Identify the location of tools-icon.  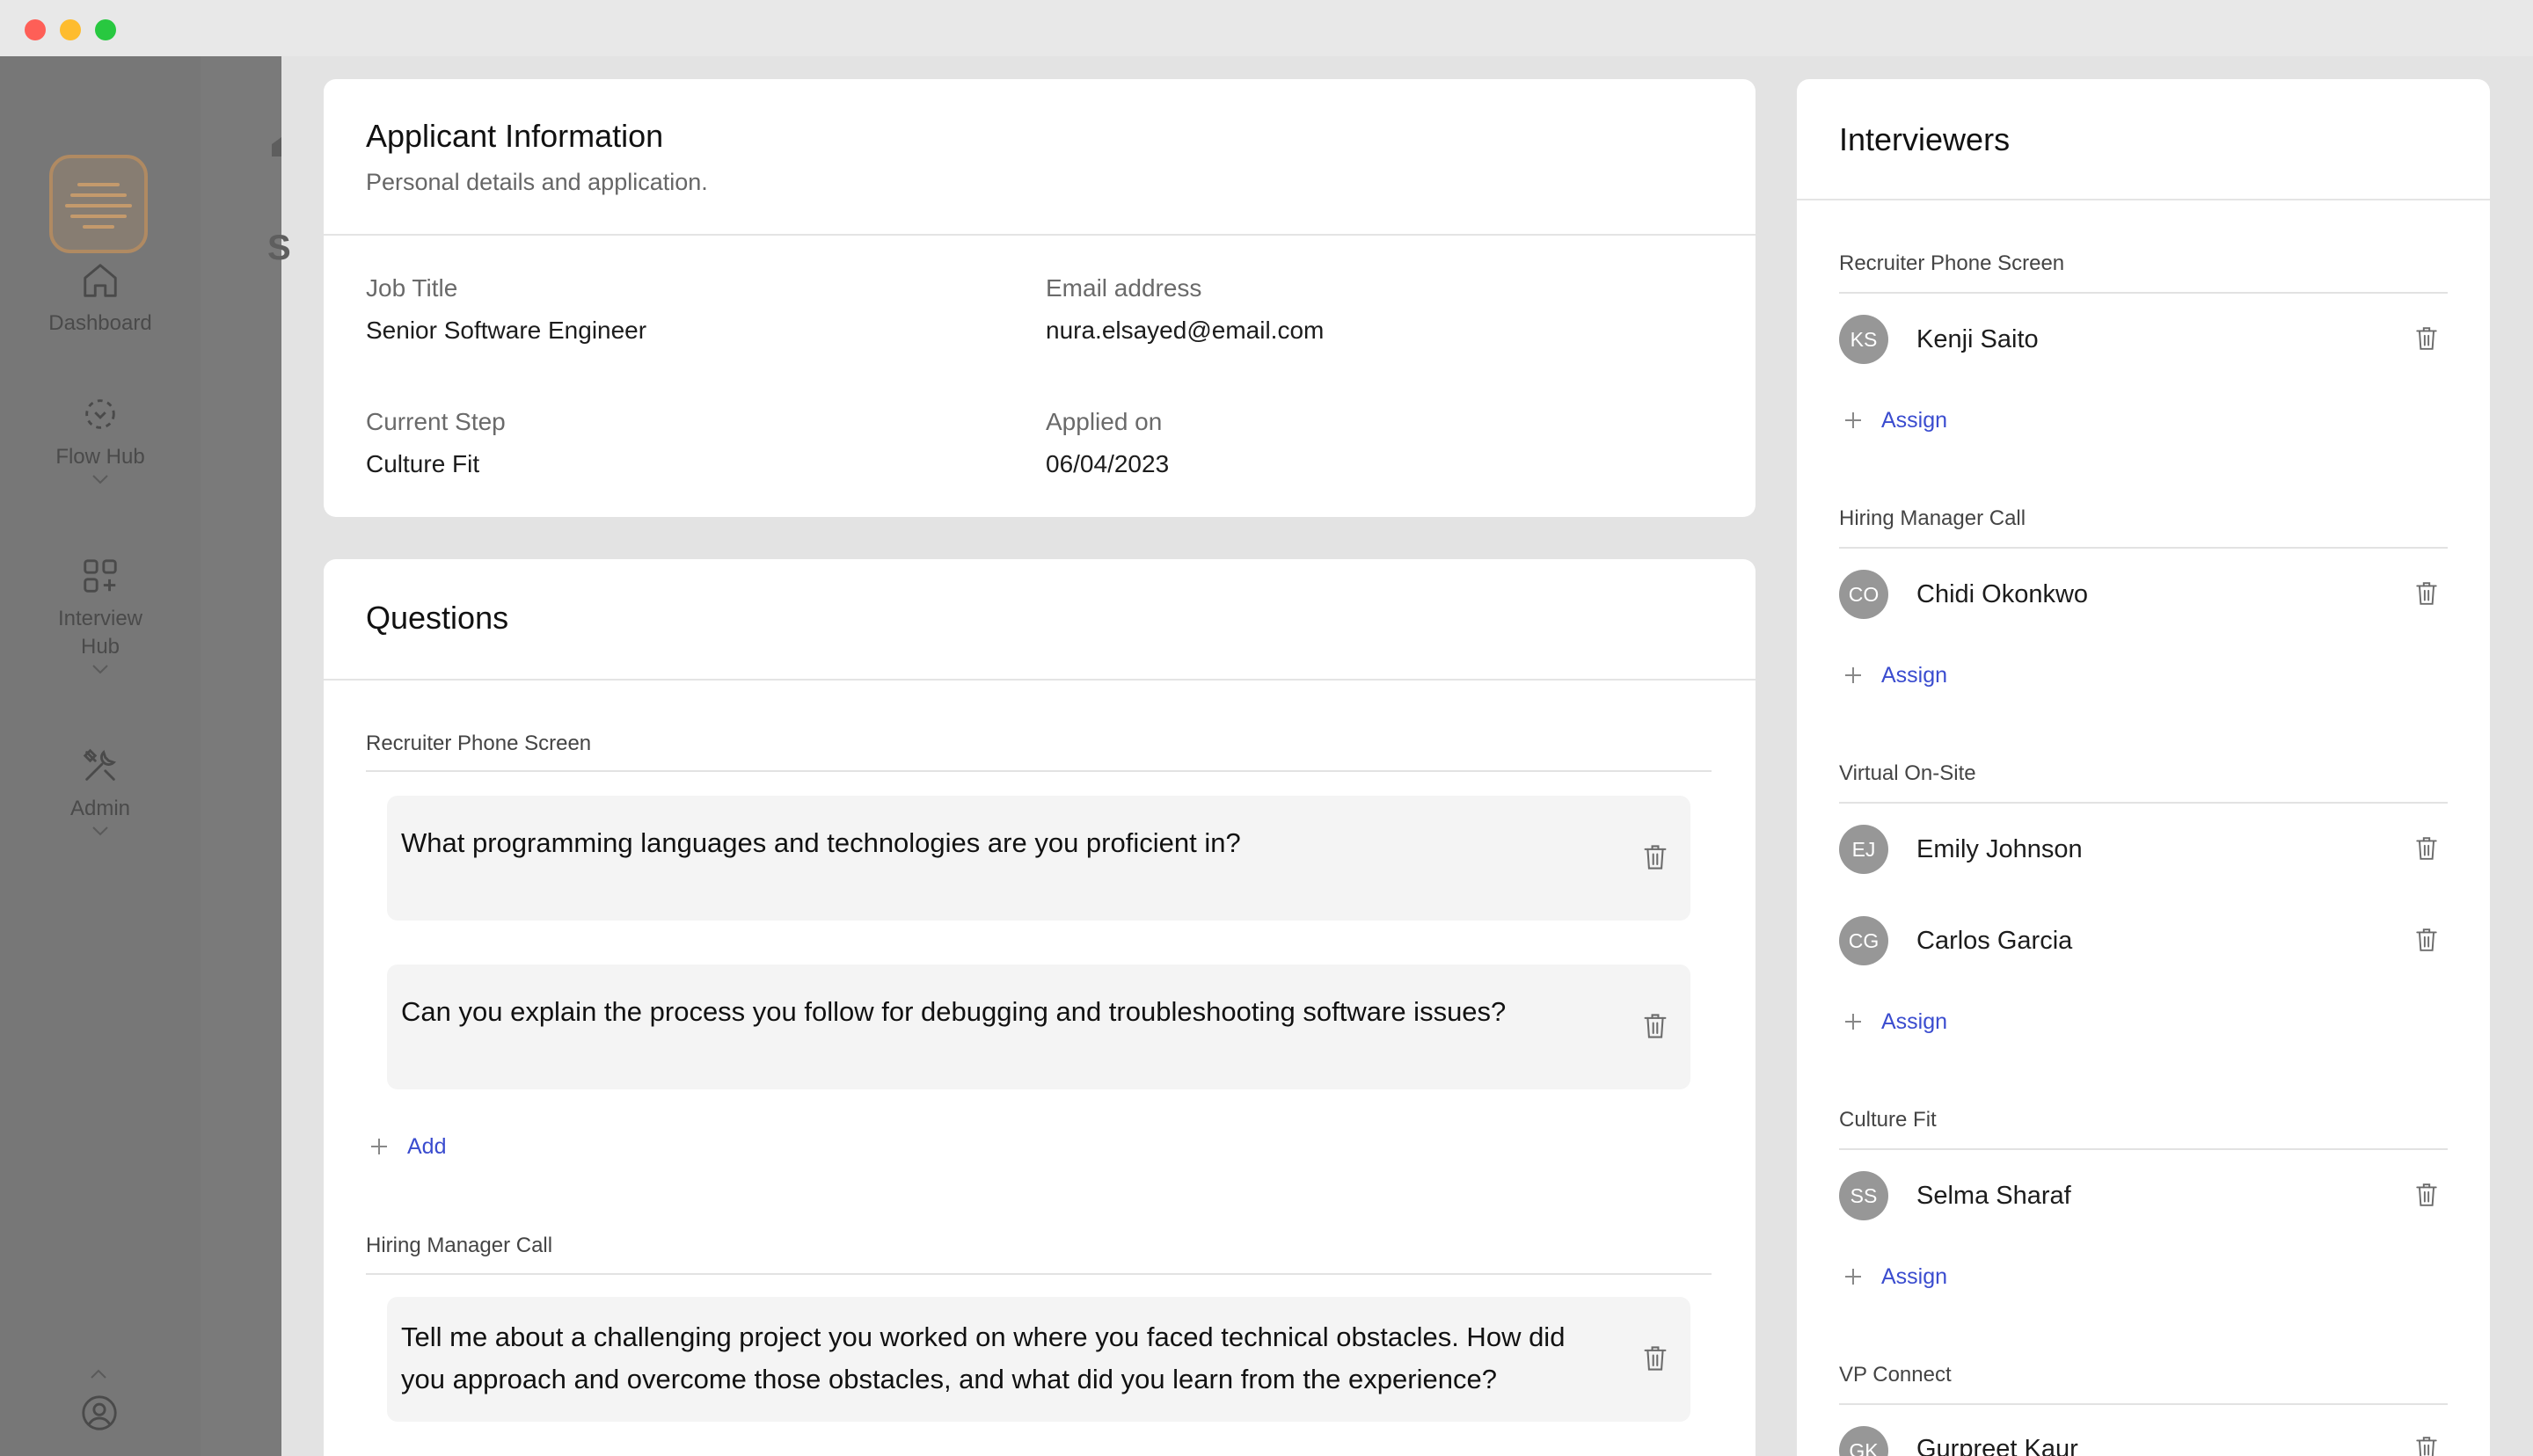
(99, 764).